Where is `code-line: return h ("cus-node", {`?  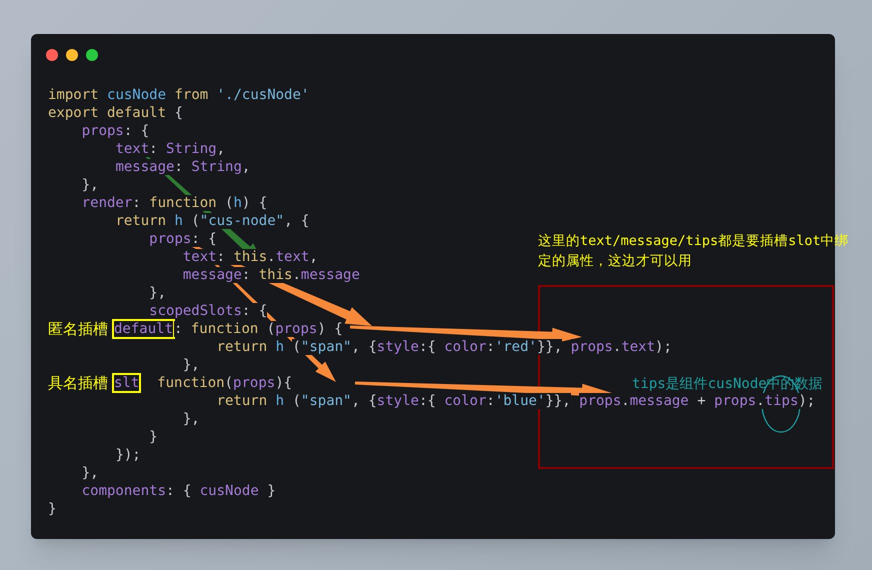 code-line: return h ("cus-node", { is located at coordinates (212, 221).